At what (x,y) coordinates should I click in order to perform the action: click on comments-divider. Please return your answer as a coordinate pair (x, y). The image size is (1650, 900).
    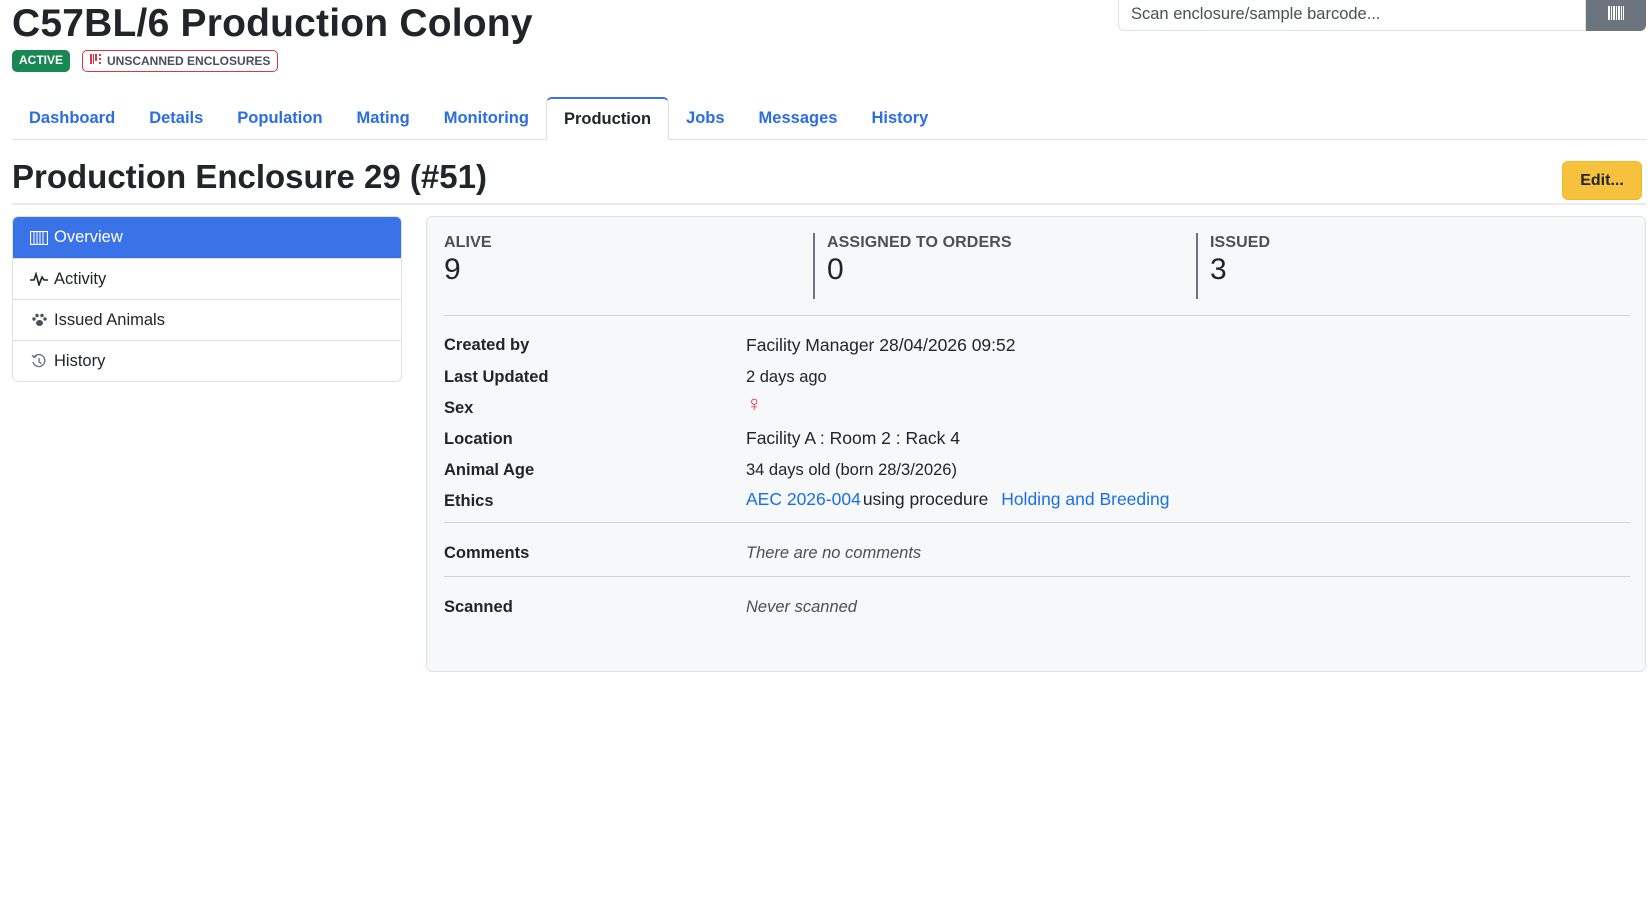
    Looking at the image, I should click on (1037, 576).